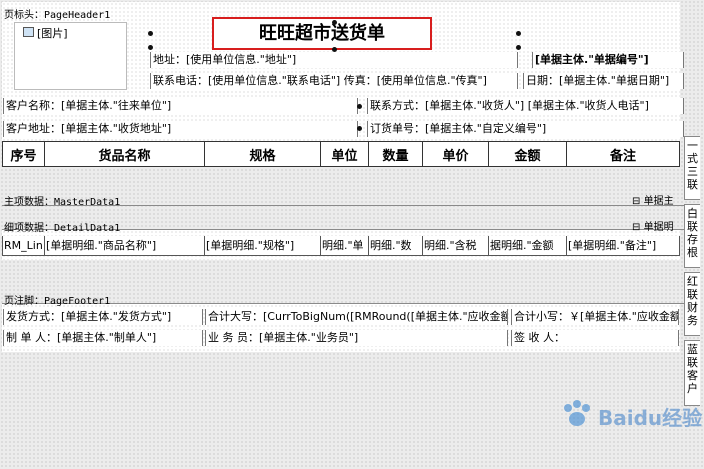  What do you see at coordinates (334, 81) in the screenshot?
I see `contact-field: 联系电话：[使用单位信息."联系电话"] 传真：[使用单位信息."传真"]` at bounding box center [334, 81].